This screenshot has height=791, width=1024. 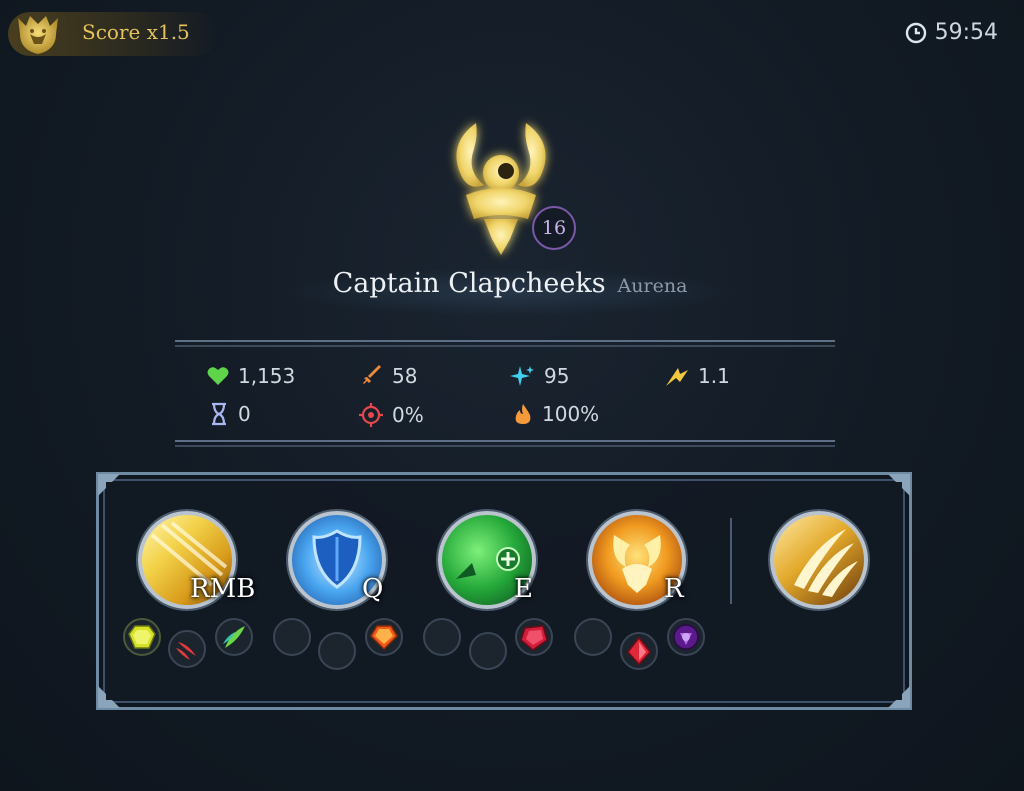 I want to click on ability-key-label: E, so click(x=523, y=589).